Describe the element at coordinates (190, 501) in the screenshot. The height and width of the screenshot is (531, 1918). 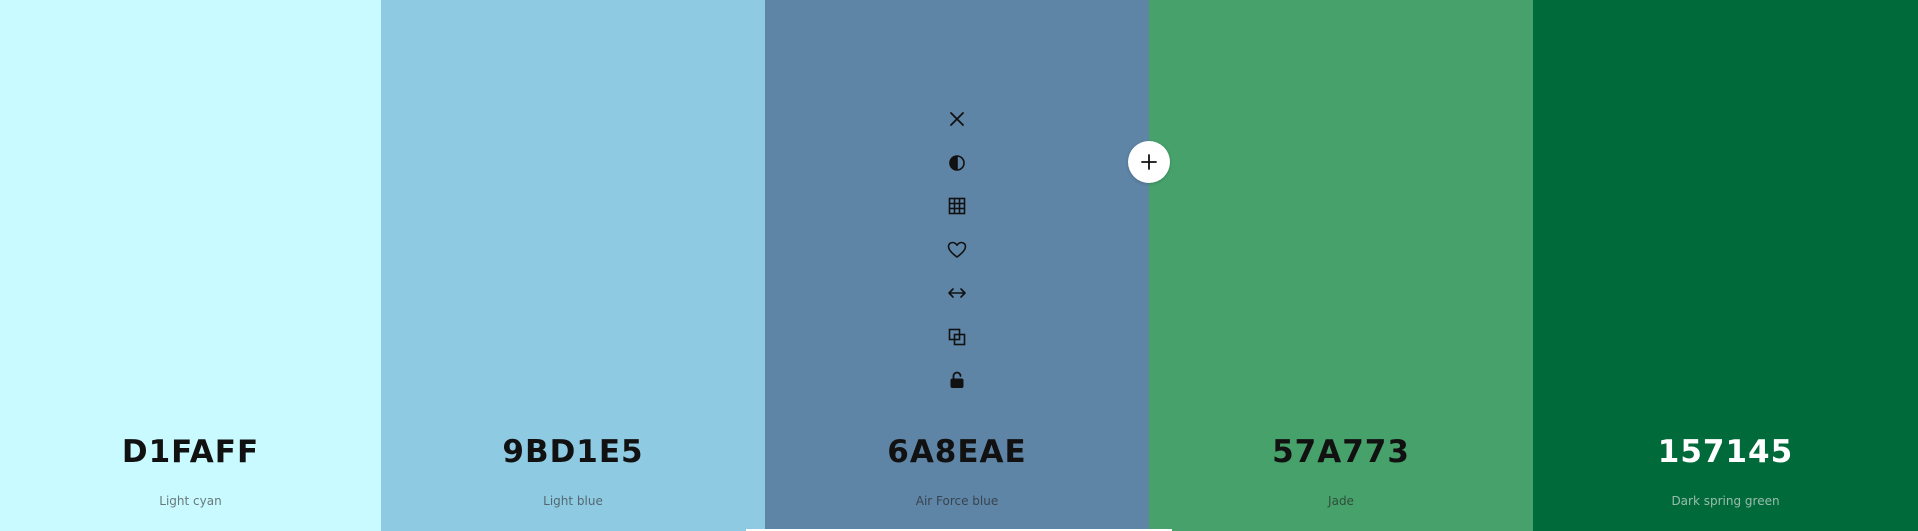
I see `swatch-color-name: Light cyan` at that location.